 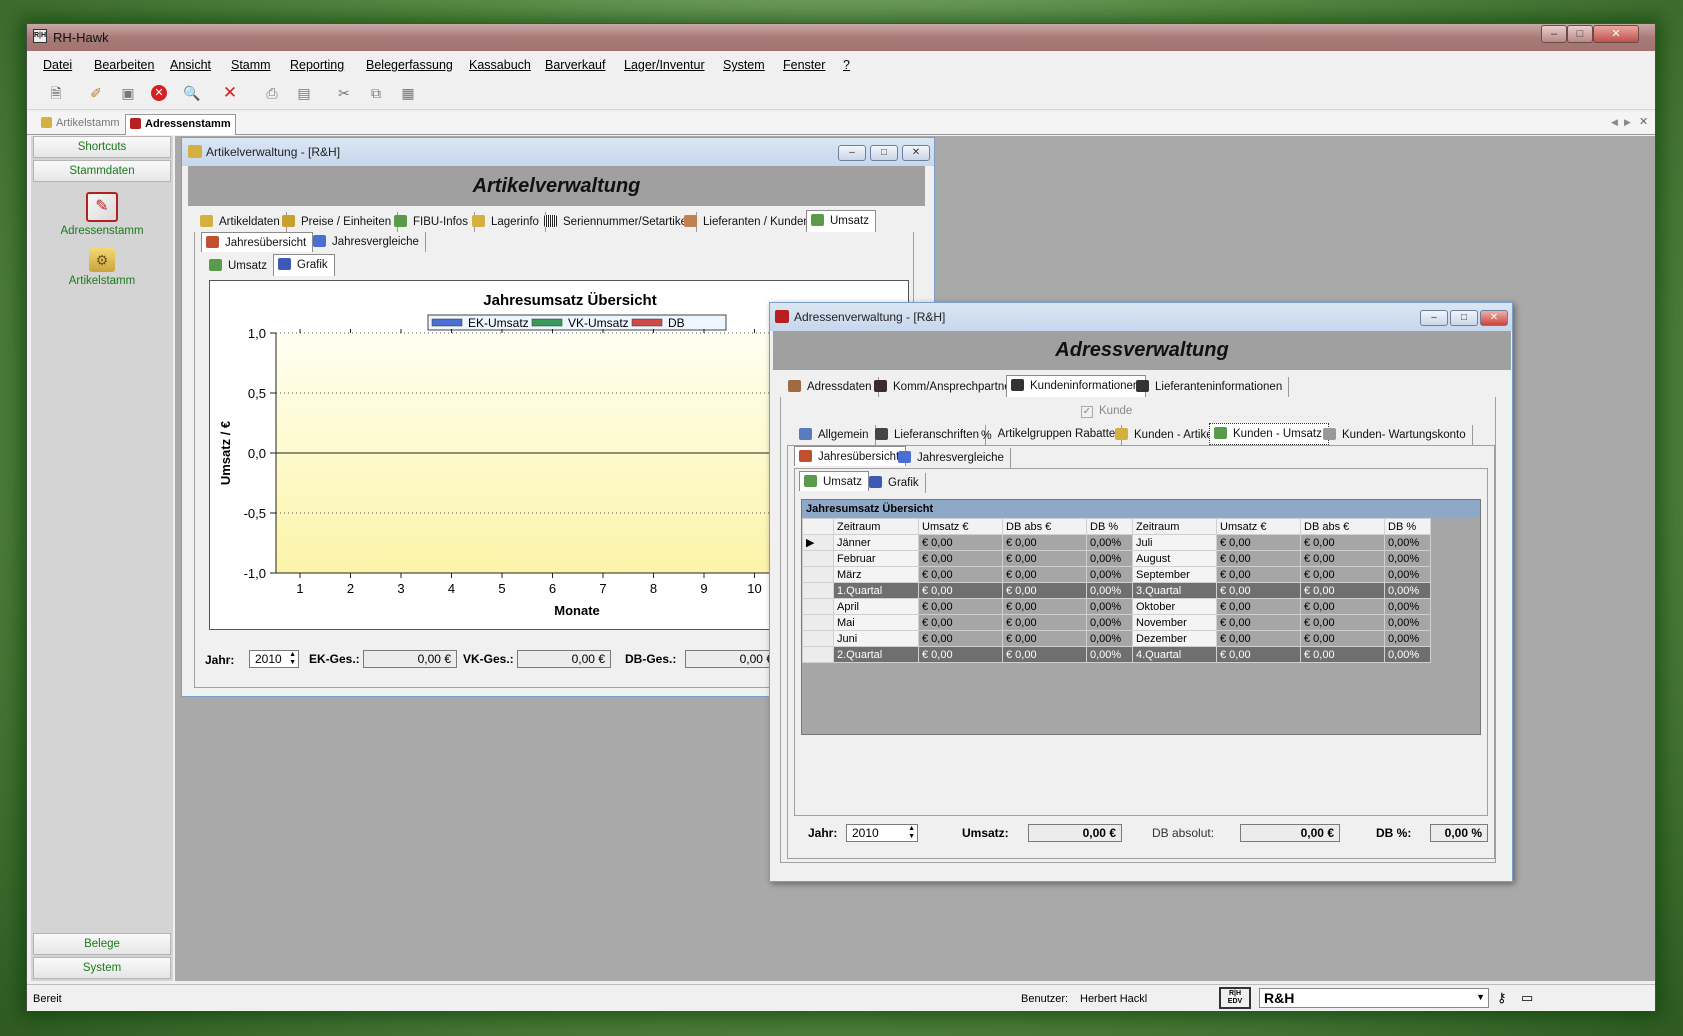 I want to click on menu-help: ?, so click(x=846, y=65).